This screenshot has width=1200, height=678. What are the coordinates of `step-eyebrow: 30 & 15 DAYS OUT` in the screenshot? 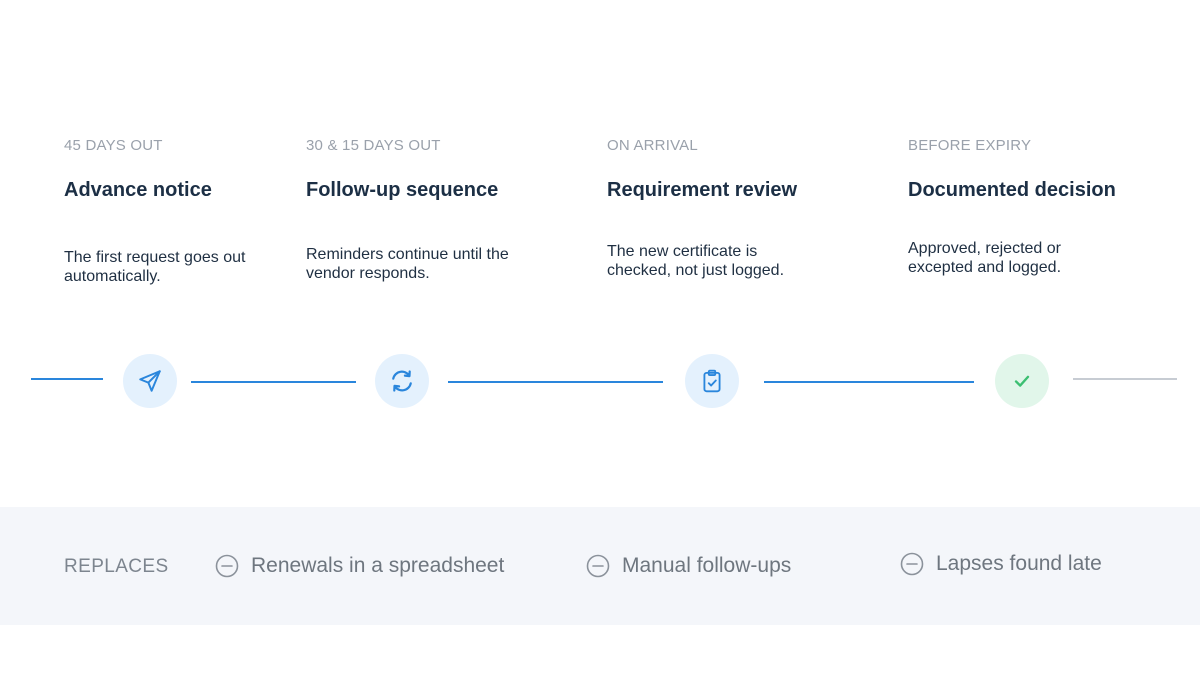 It's located at (373, 145).